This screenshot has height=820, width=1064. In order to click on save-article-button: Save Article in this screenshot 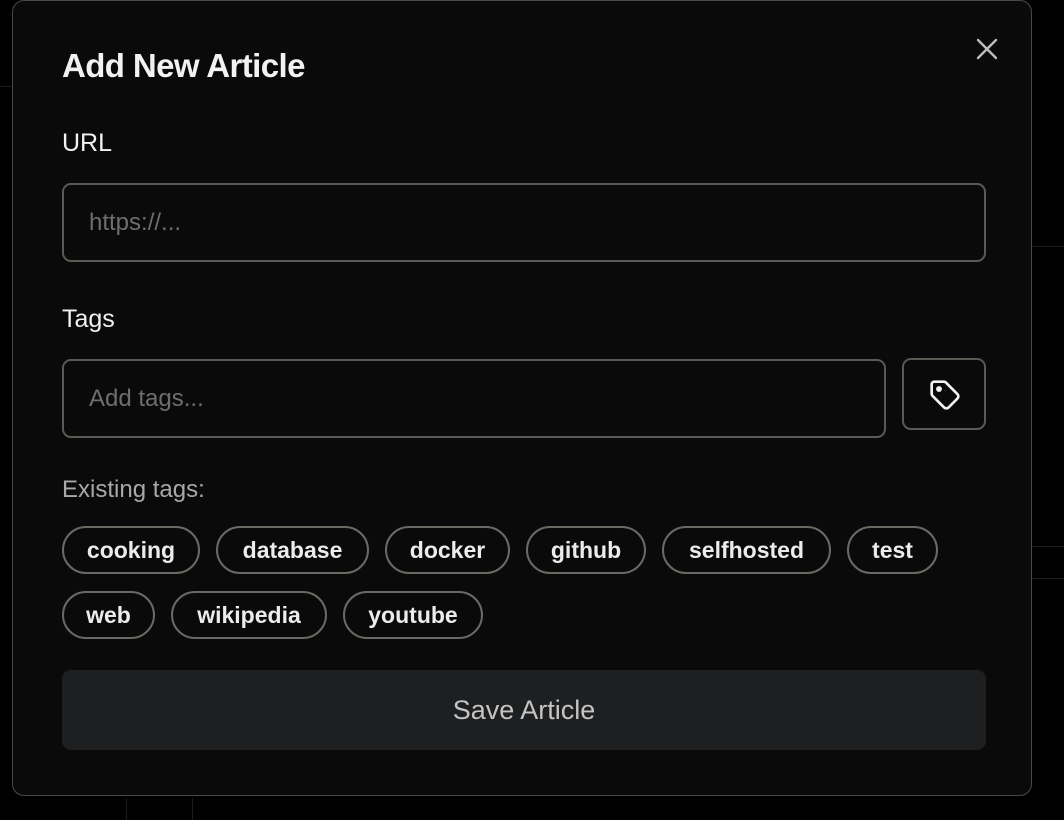, I will do `click(524, 710)`.